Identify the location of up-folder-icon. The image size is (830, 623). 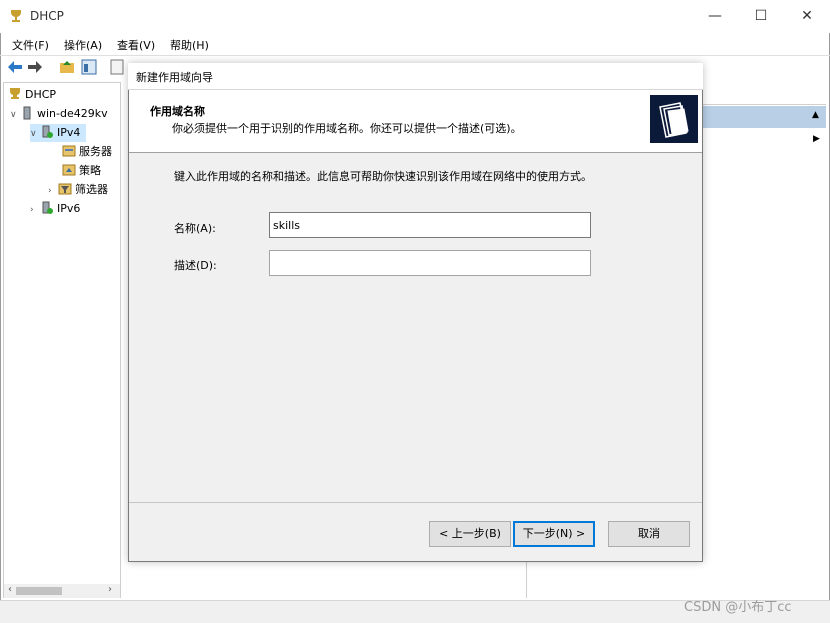
(67, 67).